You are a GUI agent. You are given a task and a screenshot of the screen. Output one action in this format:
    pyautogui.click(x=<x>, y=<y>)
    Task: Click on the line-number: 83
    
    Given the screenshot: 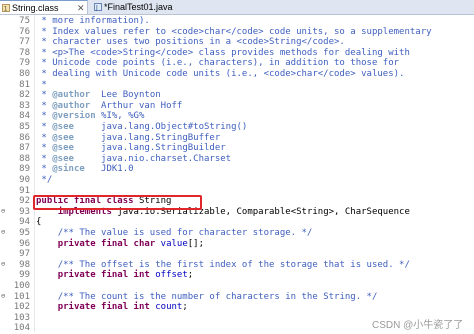 What is the action you would take?
    pyautogui.click(x=24, y=105)
    